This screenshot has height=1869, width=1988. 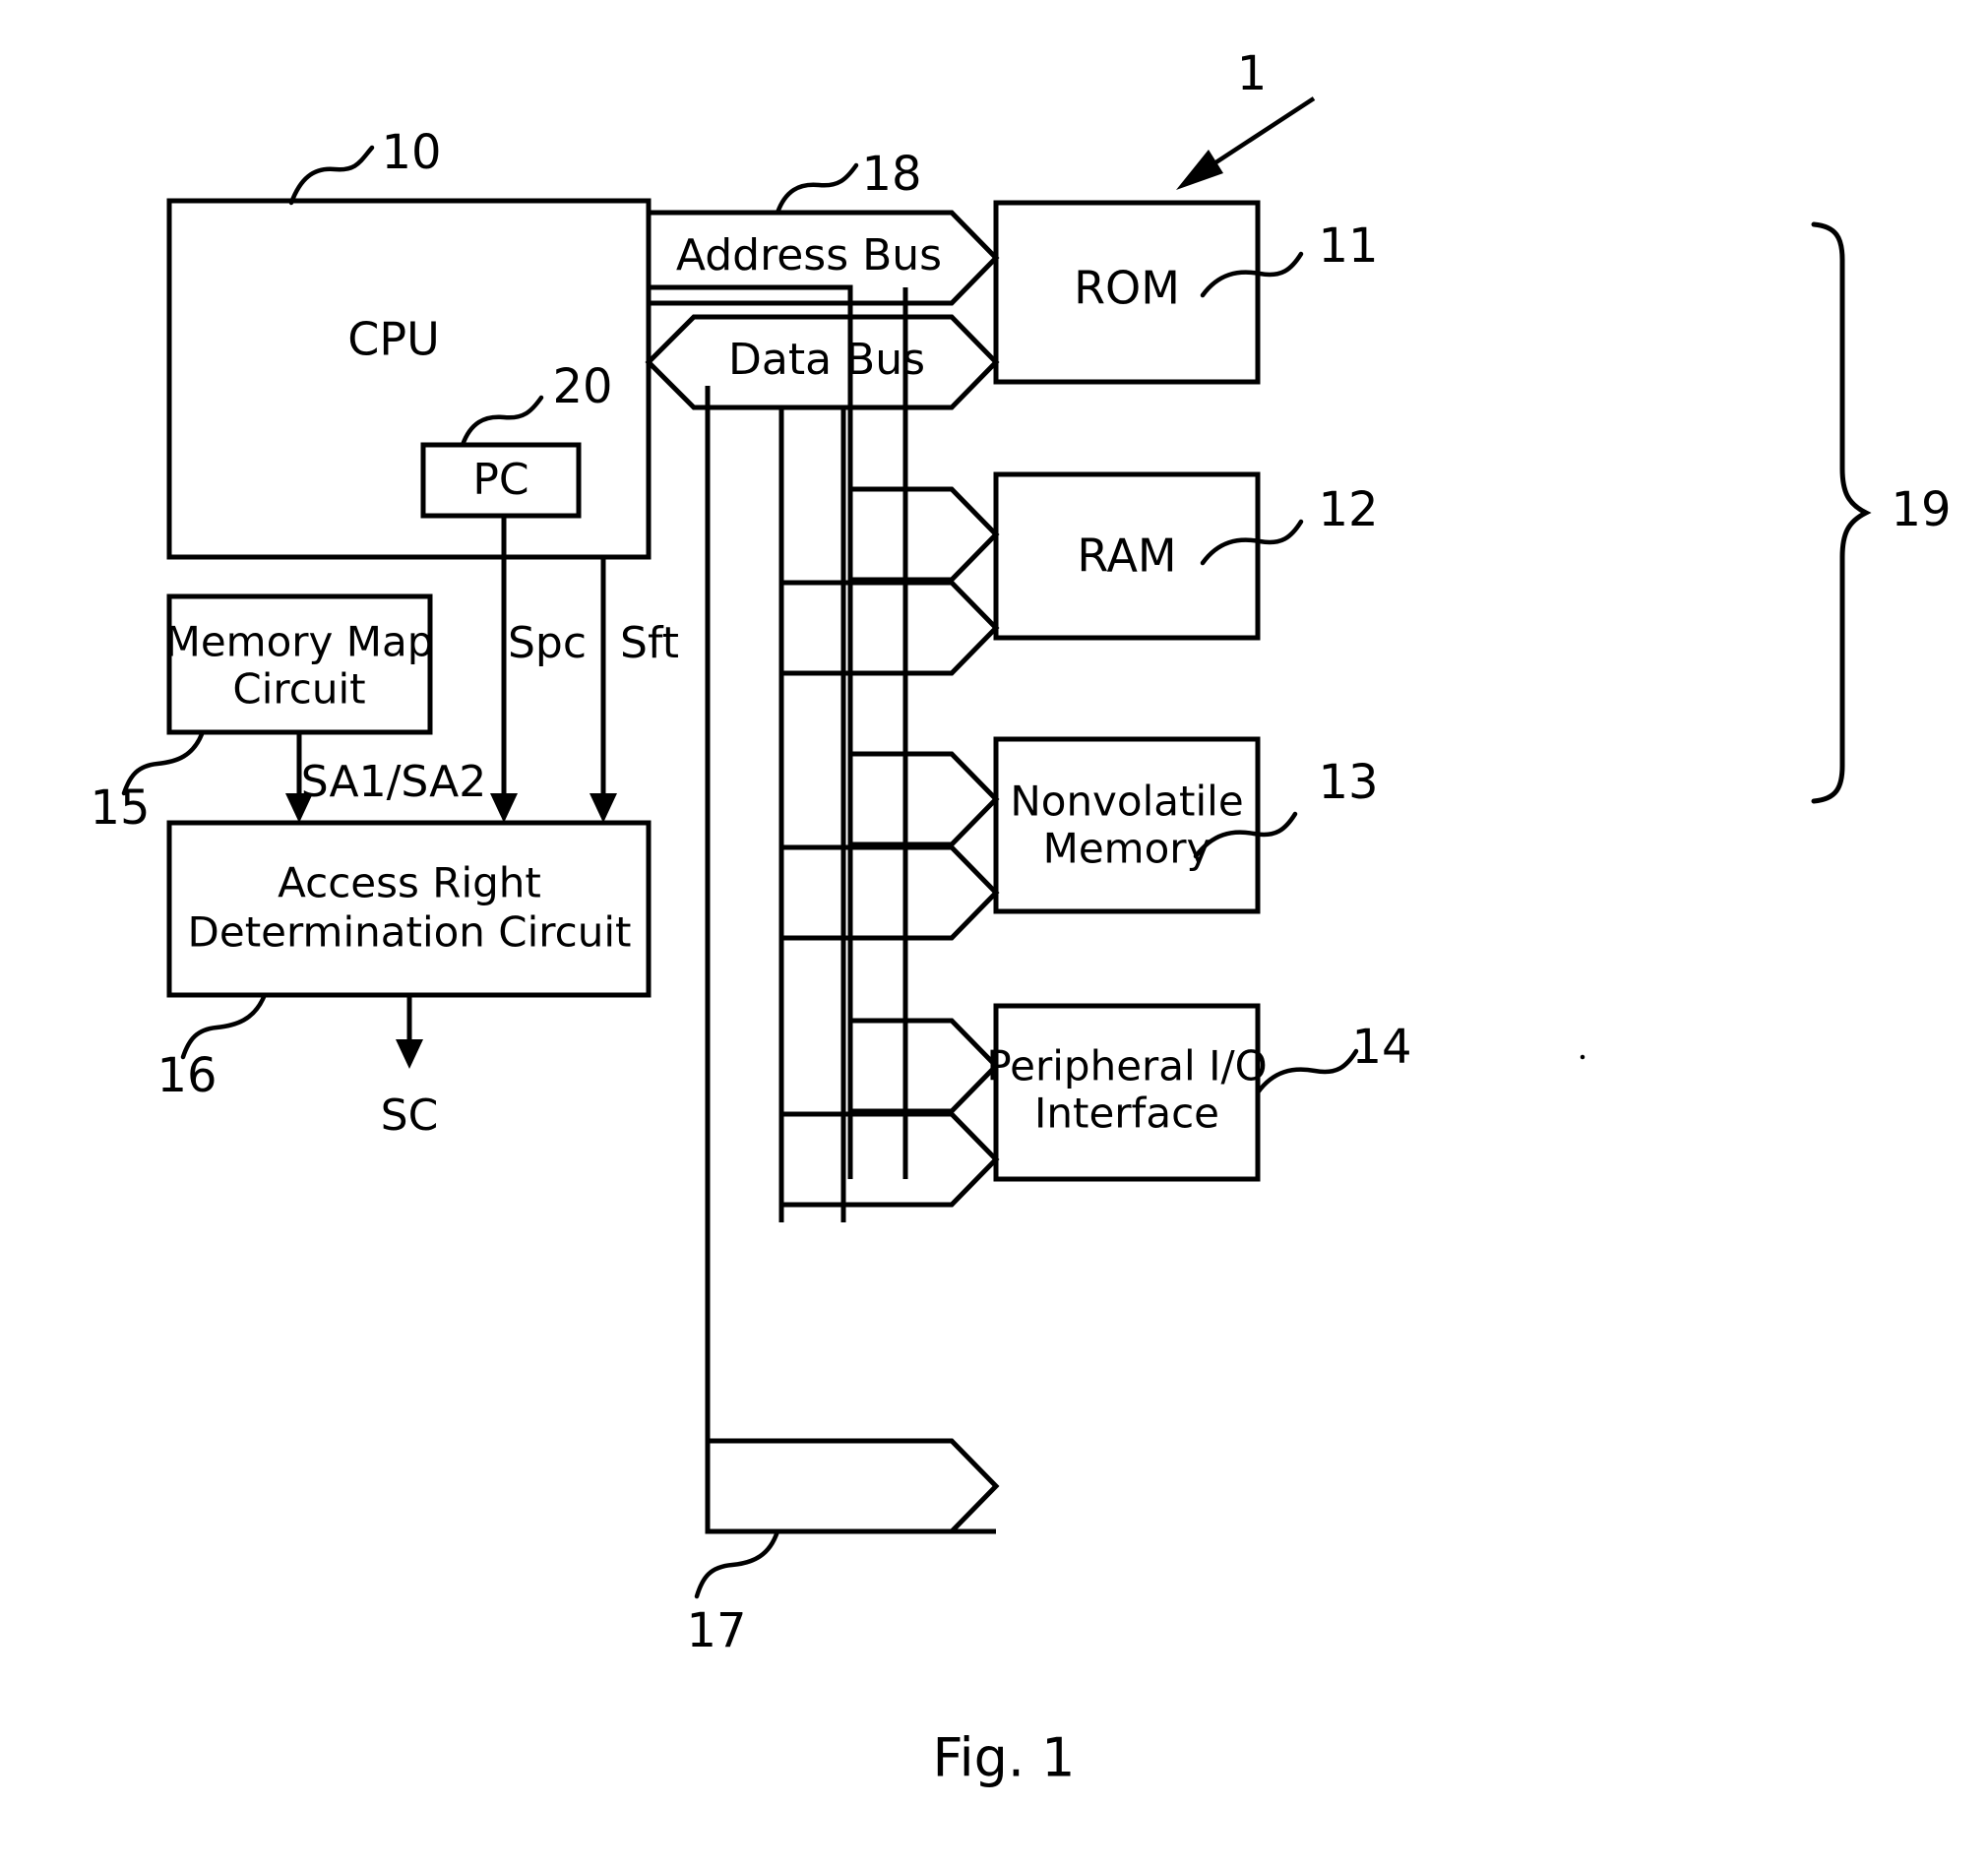 What do you see at coordinates (394, 340) in the screenshot?
I see `cpu-label: CPU` at bounding box center [394, 340].